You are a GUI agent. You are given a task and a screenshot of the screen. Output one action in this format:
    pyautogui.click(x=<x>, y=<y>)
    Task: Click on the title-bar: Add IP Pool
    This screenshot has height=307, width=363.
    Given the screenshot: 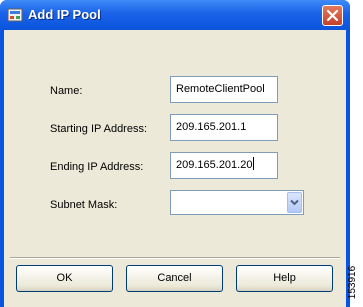 What is the action you would take?
    pyautogui.click(x=175, y=15)
    